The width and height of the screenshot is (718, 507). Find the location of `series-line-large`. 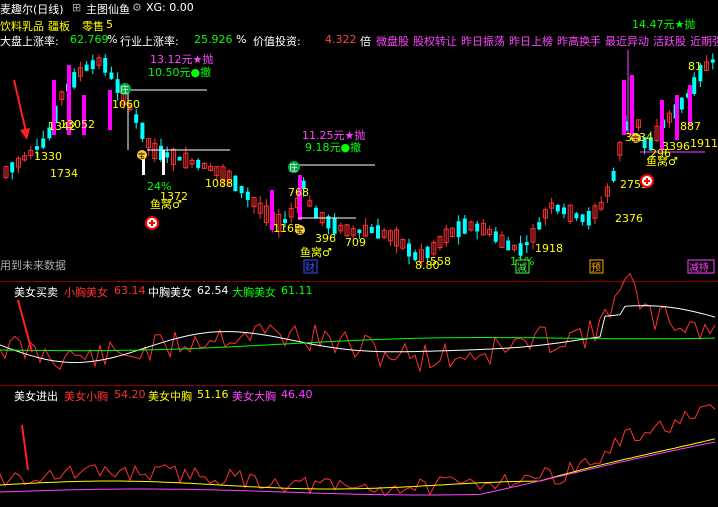

series-line-large is located at coordinates (358, 344).